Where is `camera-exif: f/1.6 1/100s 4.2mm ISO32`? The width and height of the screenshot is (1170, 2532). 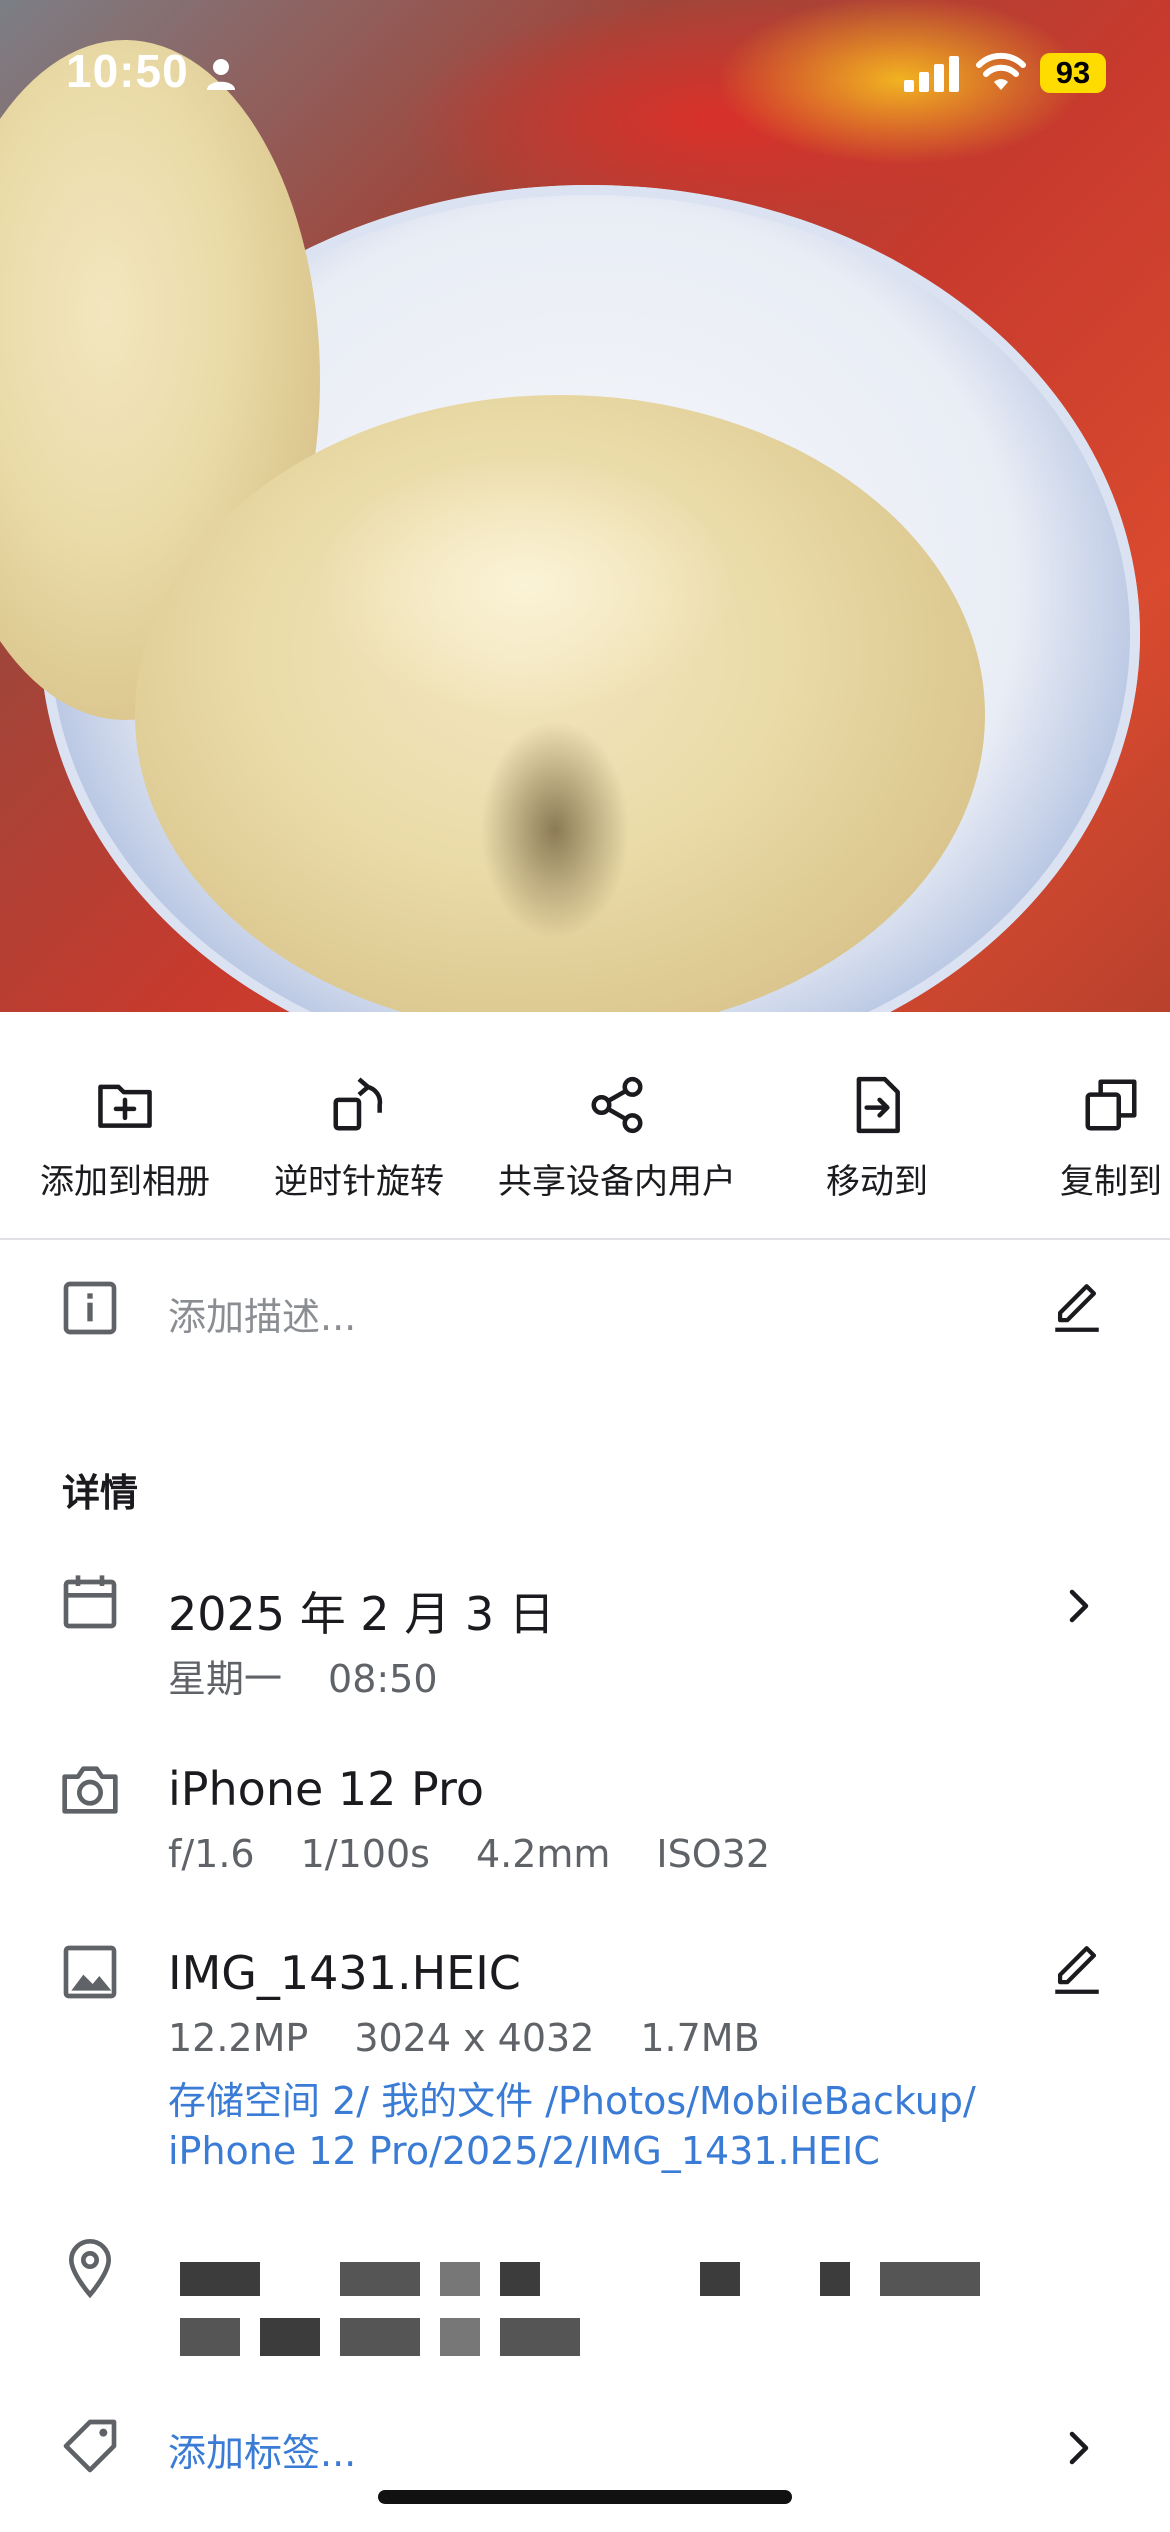
camera-exif: f/1.6 1/100s 4.2mm ISO32 is located at coordinates (492, 1854).